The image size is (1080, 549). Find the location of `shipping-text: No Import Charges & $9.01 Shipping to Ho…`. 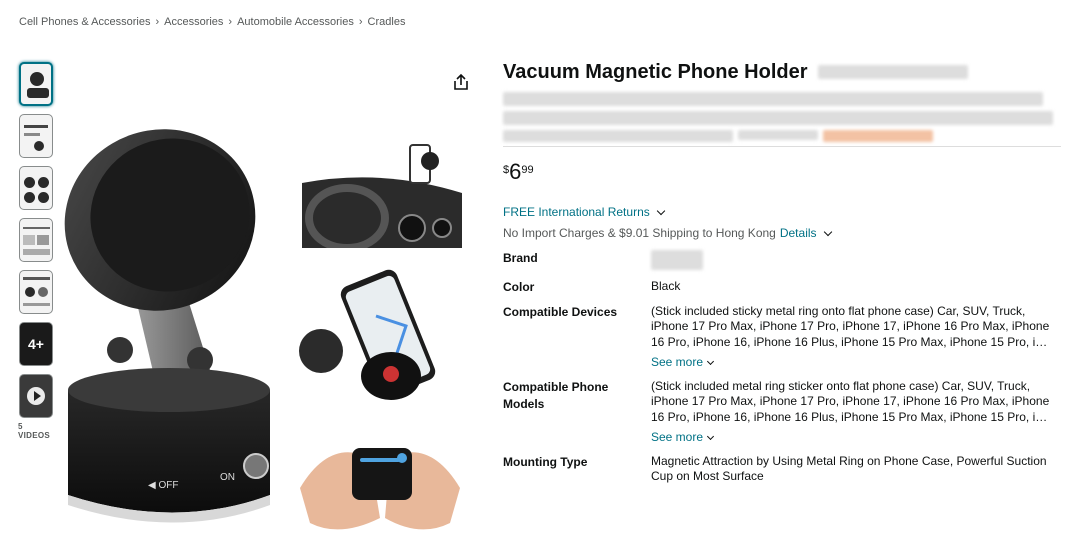

shipping-text: No Import Charges & $9.01 Shipping to Ho… is located at coordinates (639, 233).